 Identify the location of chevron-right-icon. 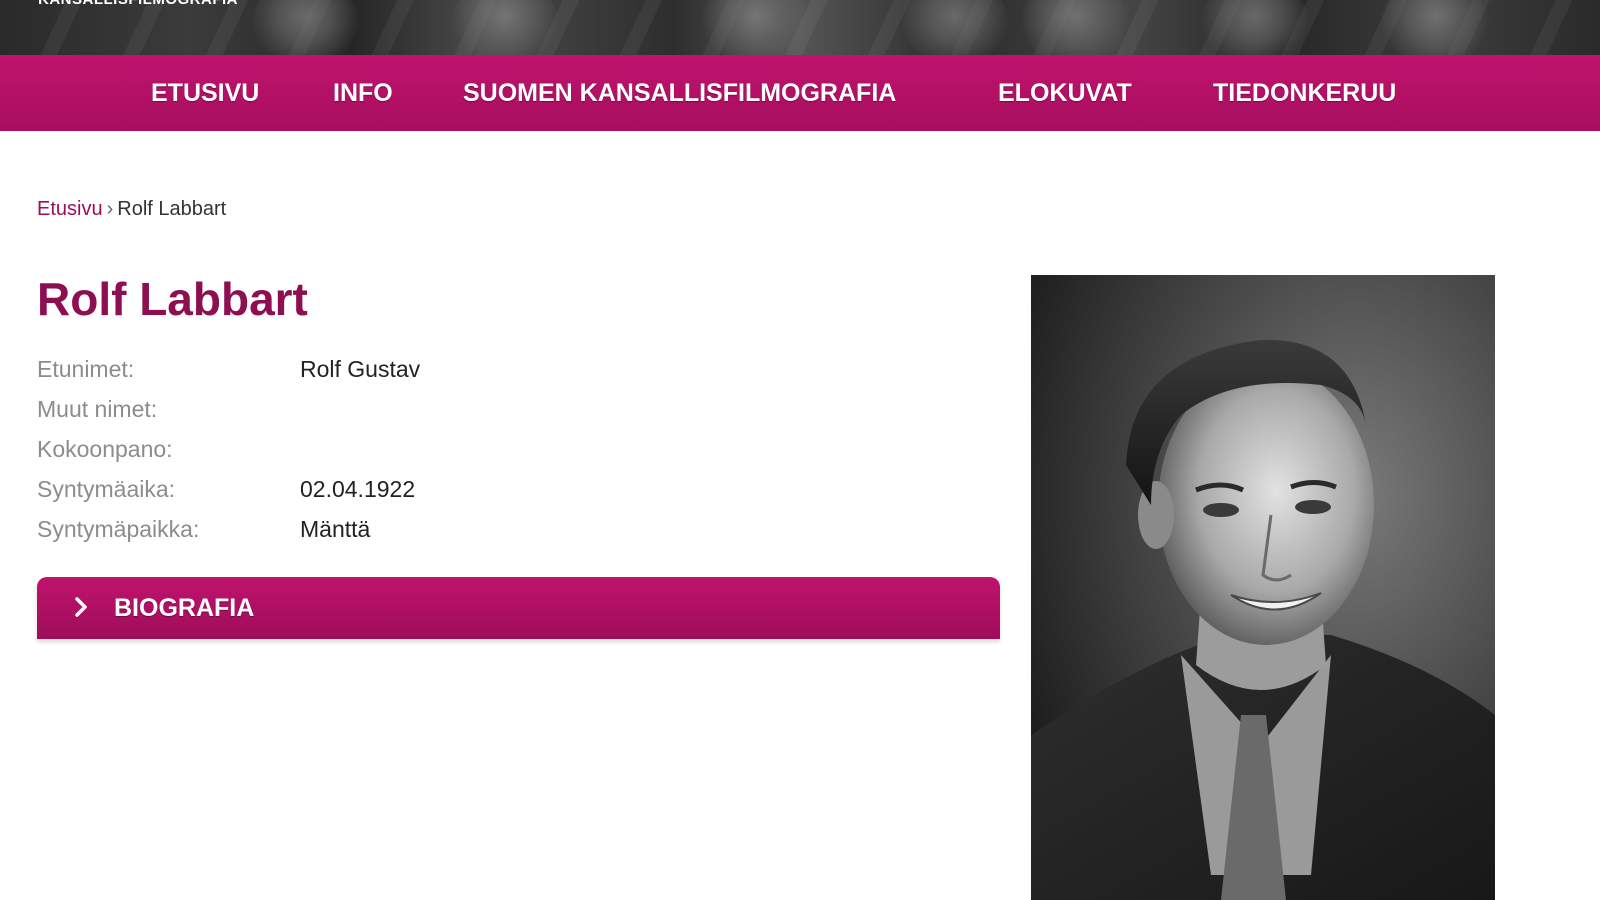
(81, 607).